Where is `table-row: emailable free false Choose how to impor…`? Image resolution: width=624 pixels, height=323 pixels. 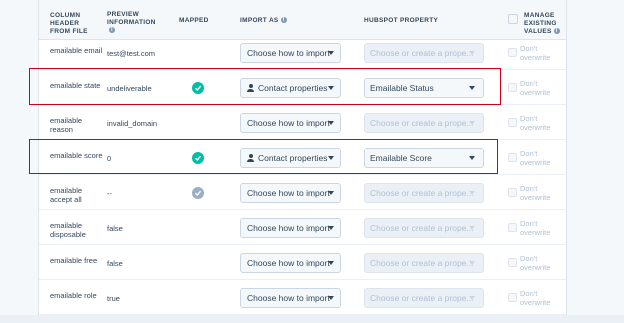 table-row: emailable free false Choose how to impor… is located at coordinates (302, 262).